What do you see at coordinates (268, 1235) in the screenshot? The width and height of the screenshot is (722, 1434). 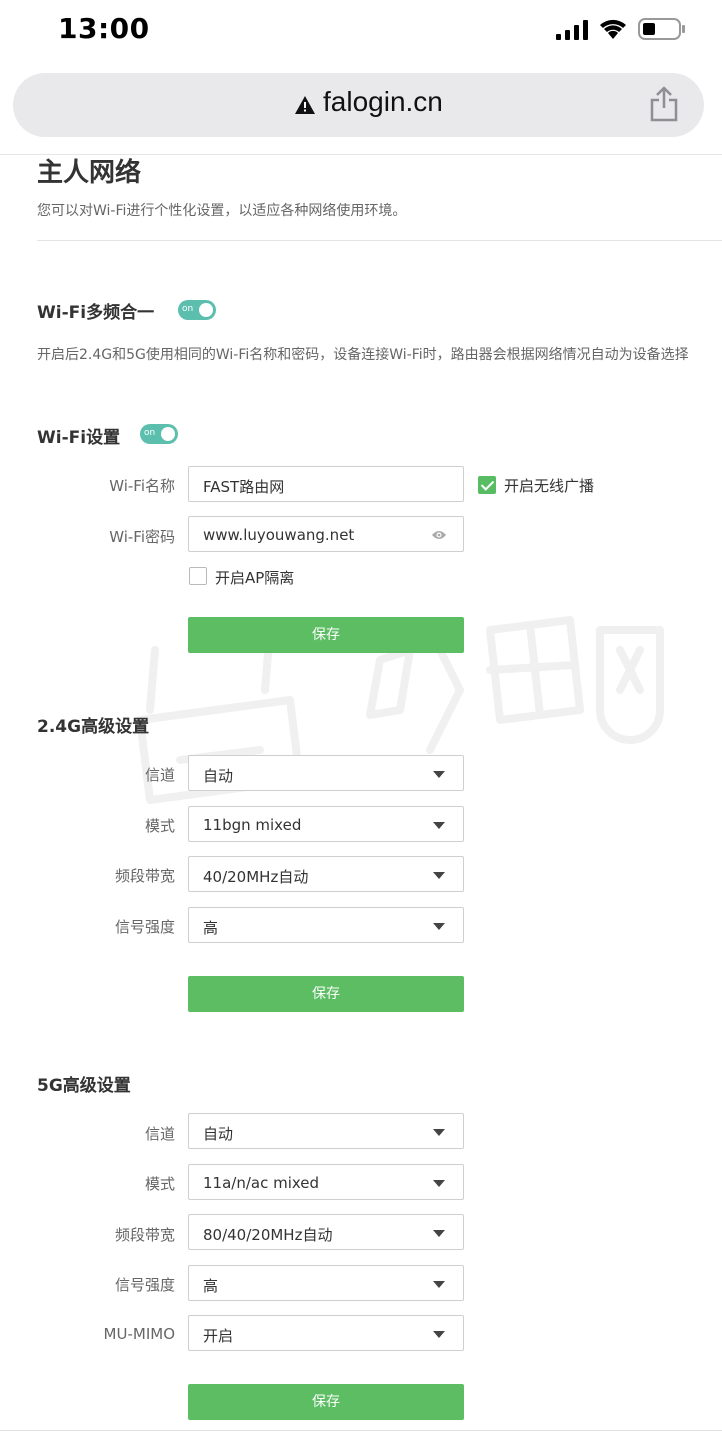 I see `band5-bandwidth-value: 80/40/20MHz自动` at bounding box center [268, 1235].